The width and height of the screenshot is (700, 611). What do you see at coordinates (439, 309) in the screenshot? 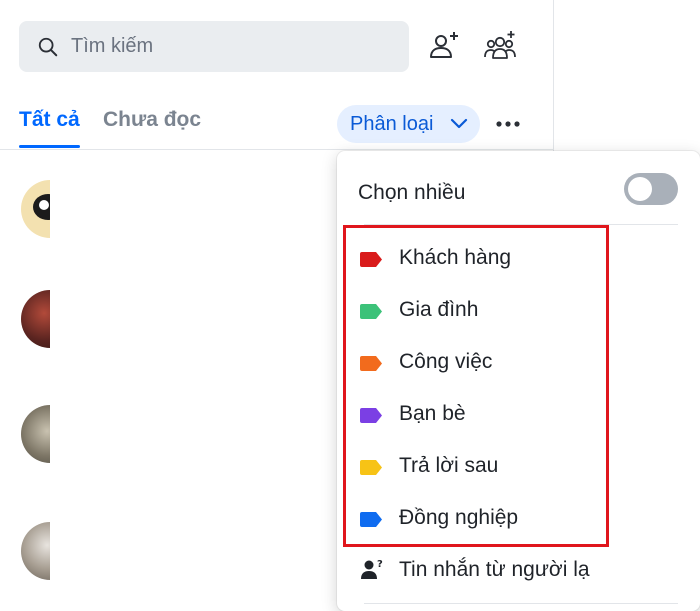
I see `tag-label: Gia đình` at bounding box center [439, 309].